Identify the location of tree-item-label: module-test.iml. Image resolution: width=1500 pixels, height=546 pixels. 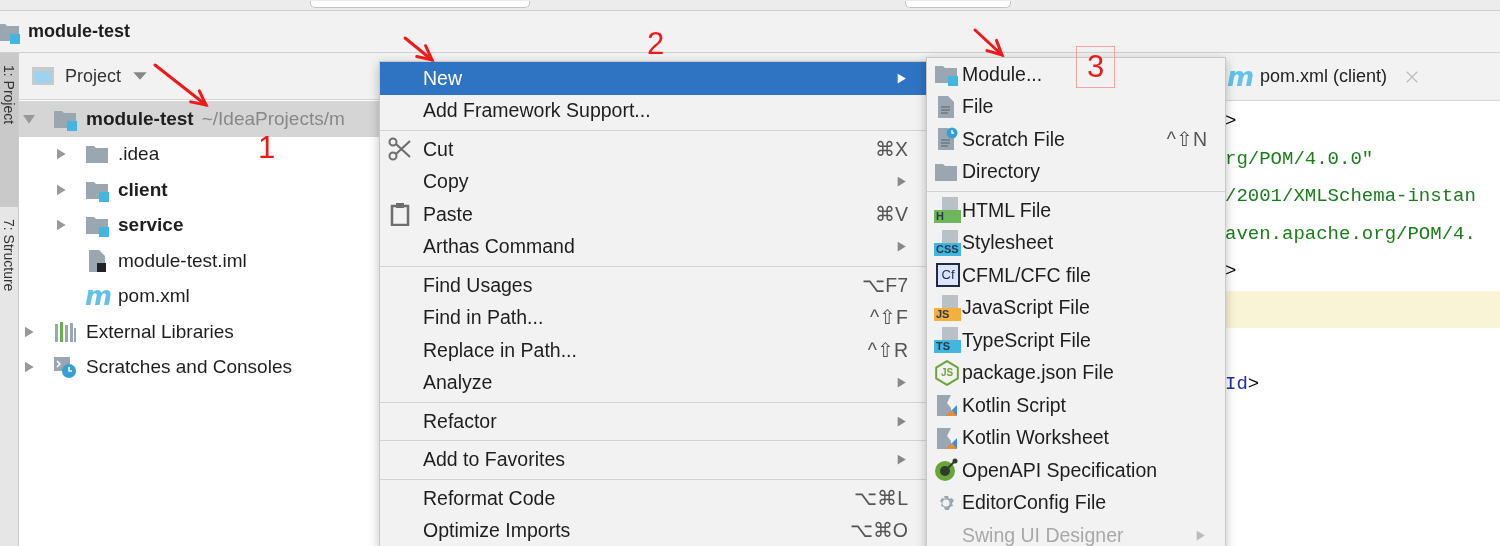
(182, 260).